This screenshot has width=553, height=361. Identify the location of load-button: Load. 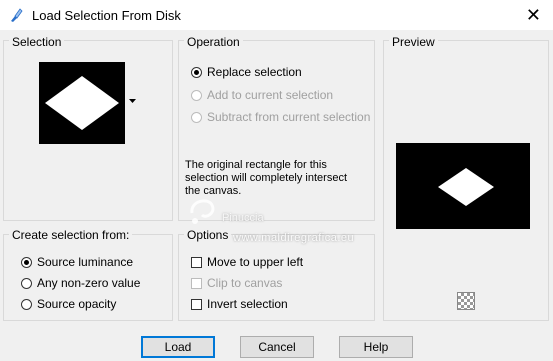
(178, 347).